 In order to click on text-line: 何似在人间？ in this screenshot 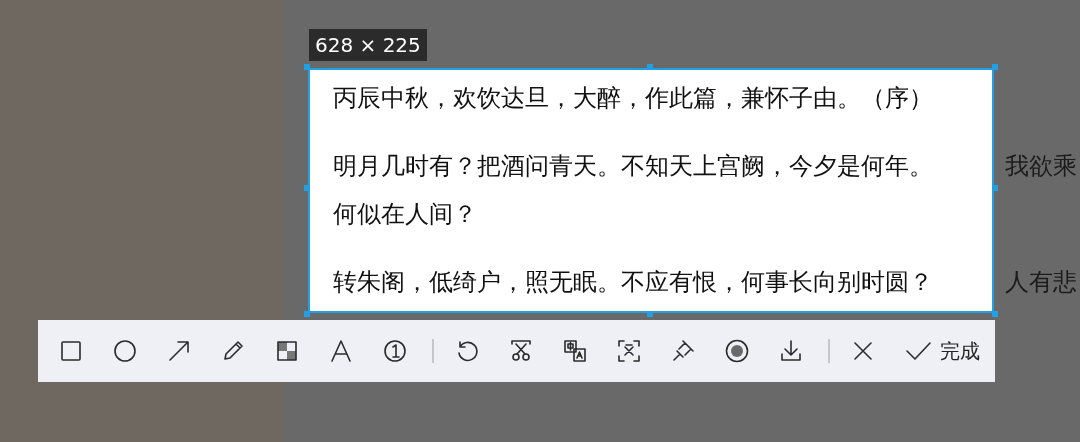, I will do `click(405, 214)`.